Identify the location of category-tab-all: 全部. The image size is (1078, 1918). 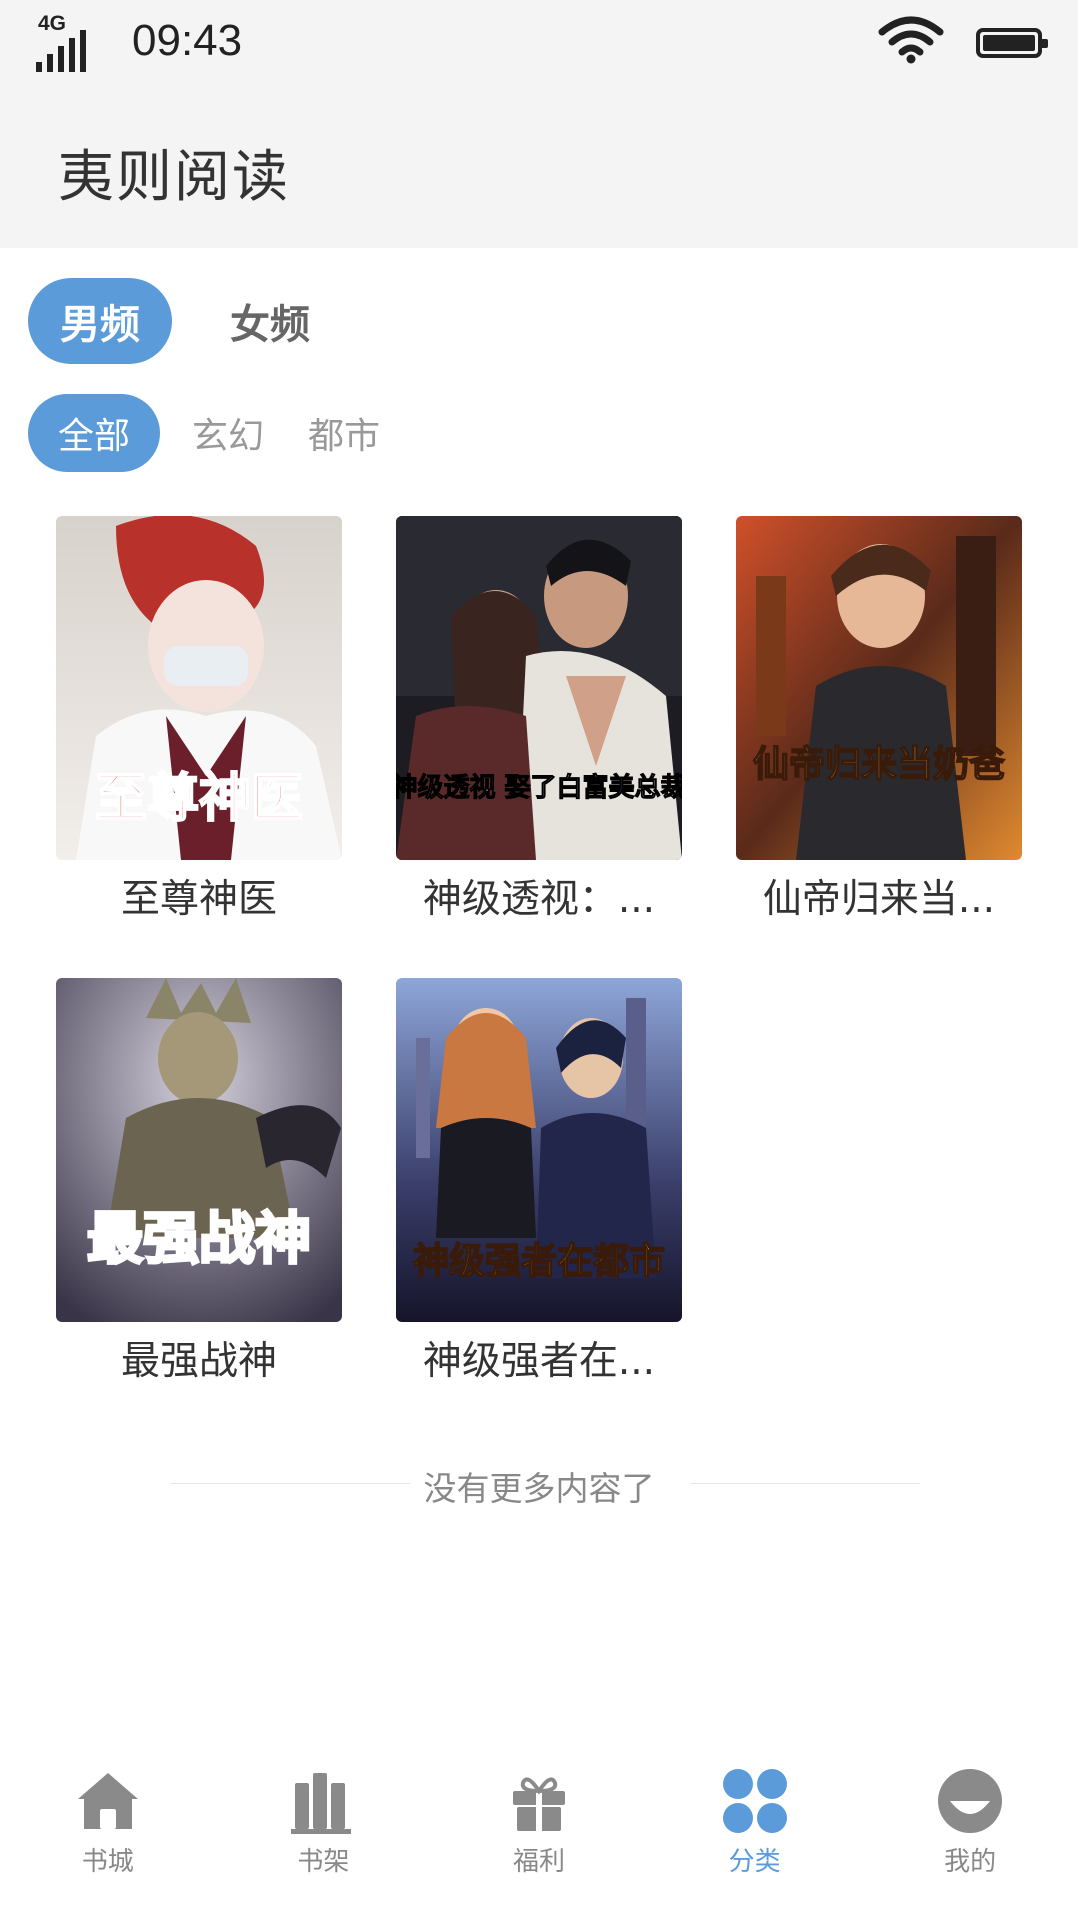
(94, 433).